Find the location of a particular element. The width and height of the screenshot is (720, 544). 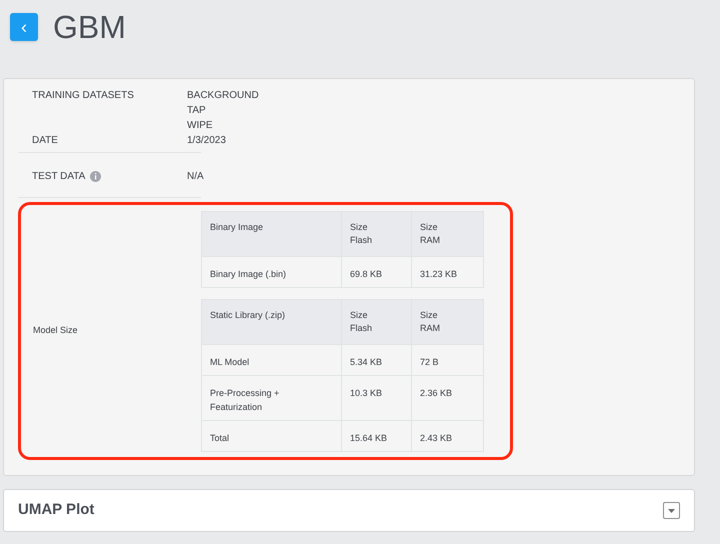

table-cell: 31.23 KB is located at coordinates (448, 271).